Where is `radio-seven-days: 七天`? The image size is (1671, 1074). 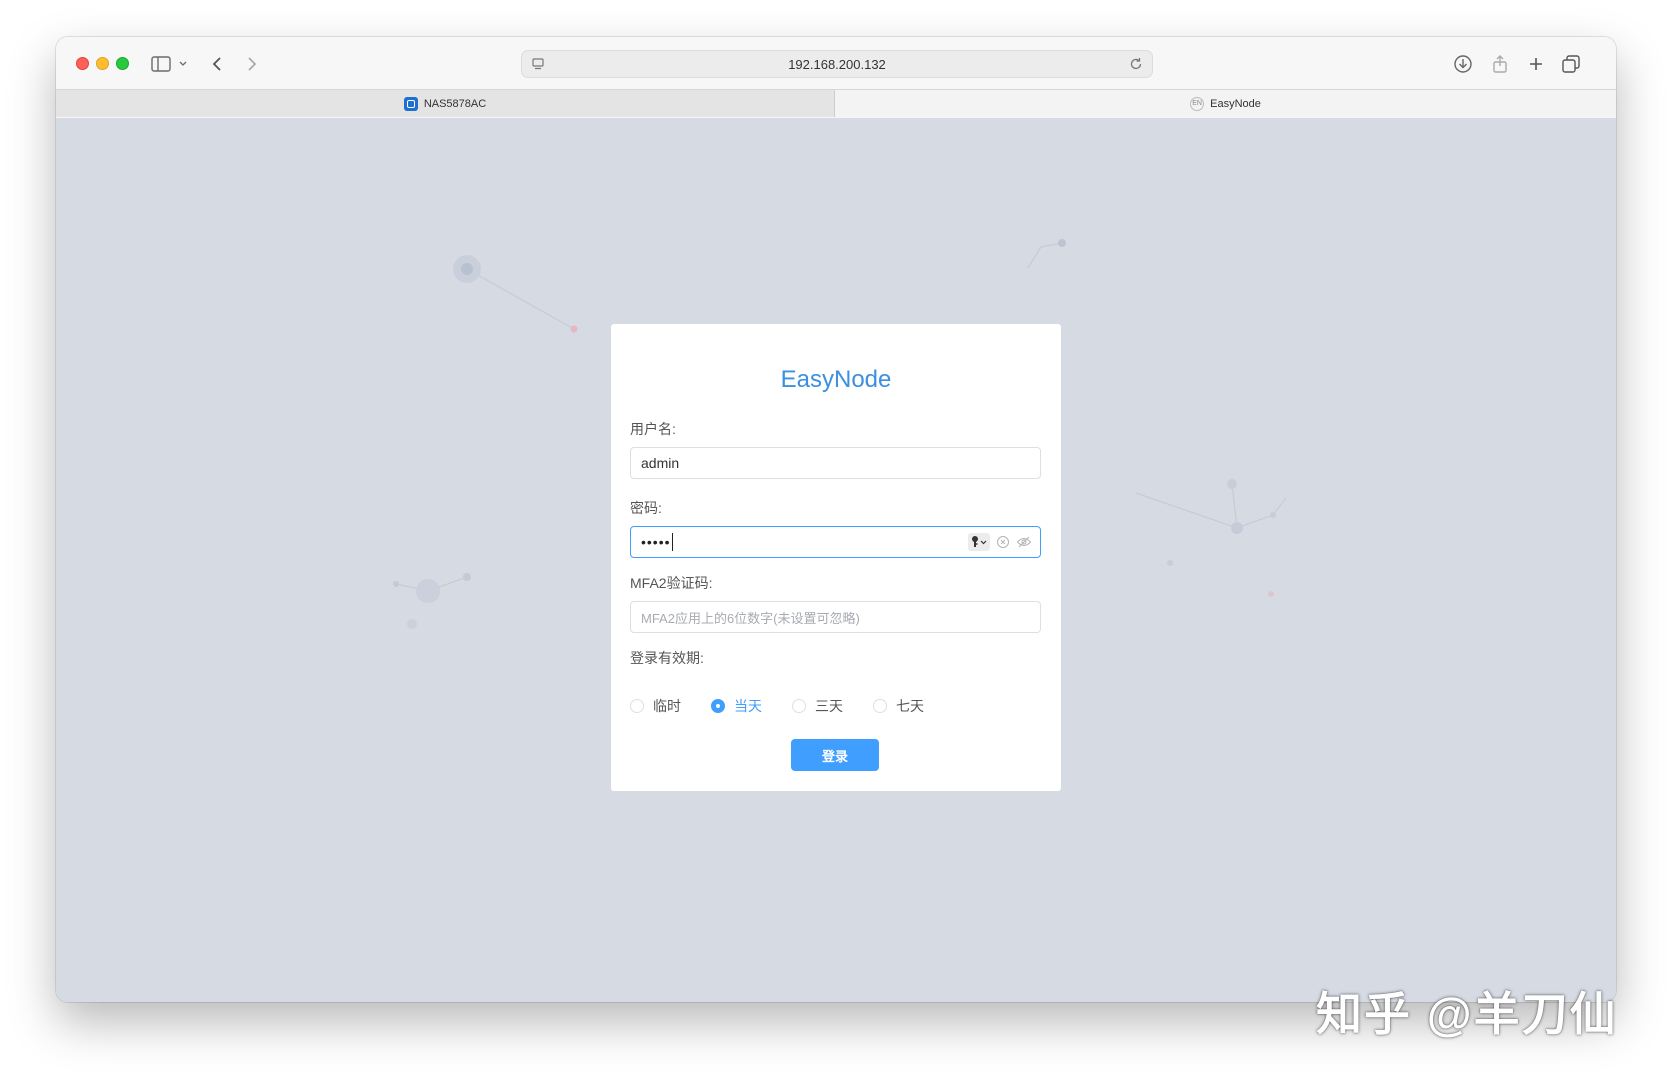 radio-seven-days: 七天 is located at coordinates (898, 706).